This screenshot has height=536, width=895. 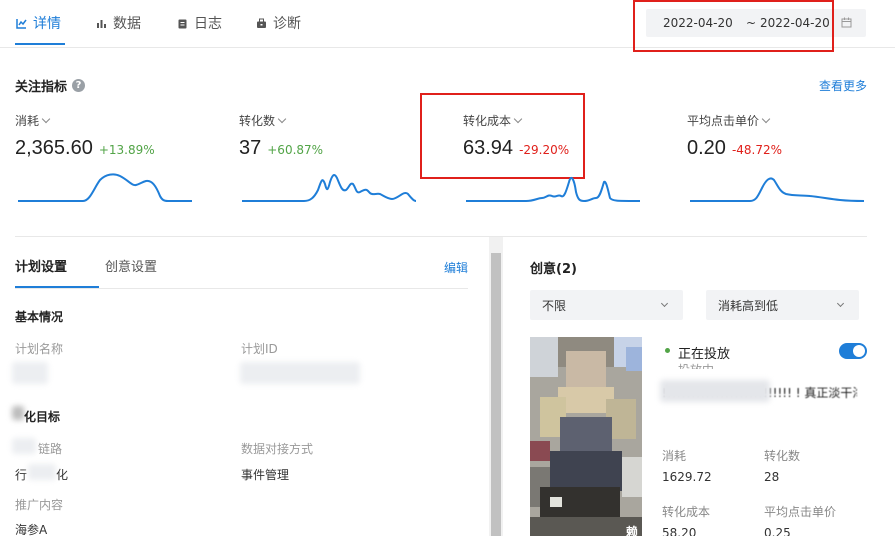 What do you see at coordinates (782, 305) in the screenshot?
I see `sort-select: 消耗高到低` at bounding box center [782, 305].